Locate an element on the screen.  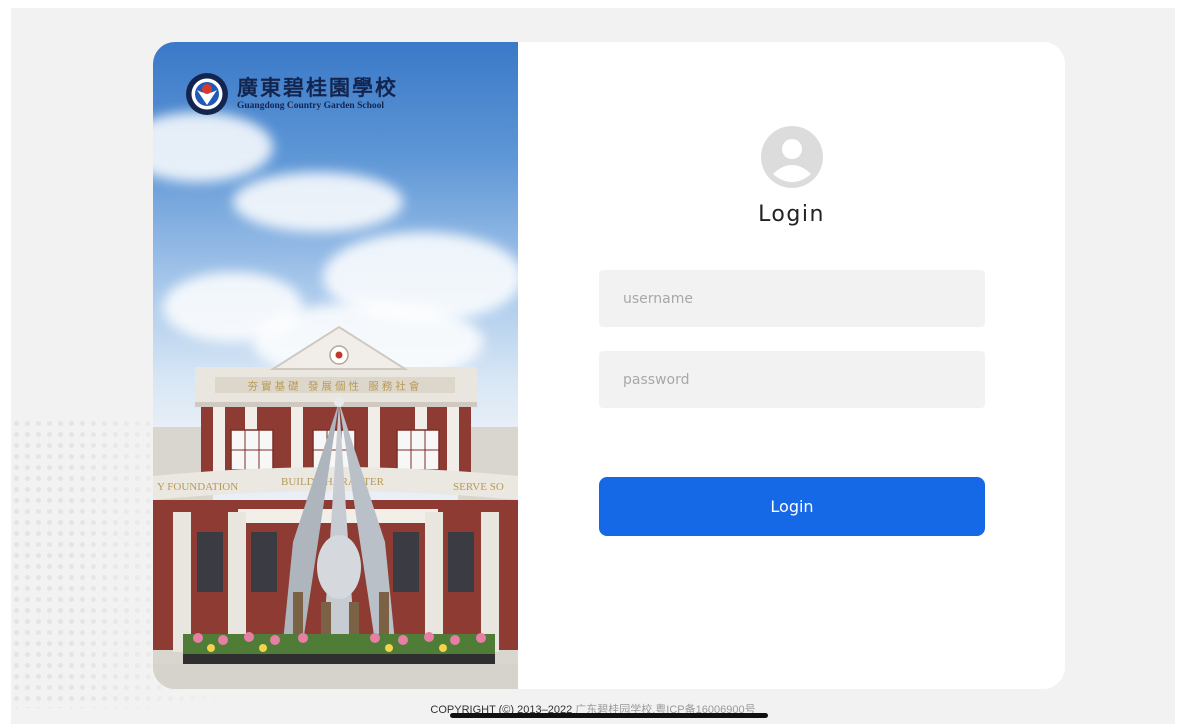
username-input is located at coordinates (792, 298).